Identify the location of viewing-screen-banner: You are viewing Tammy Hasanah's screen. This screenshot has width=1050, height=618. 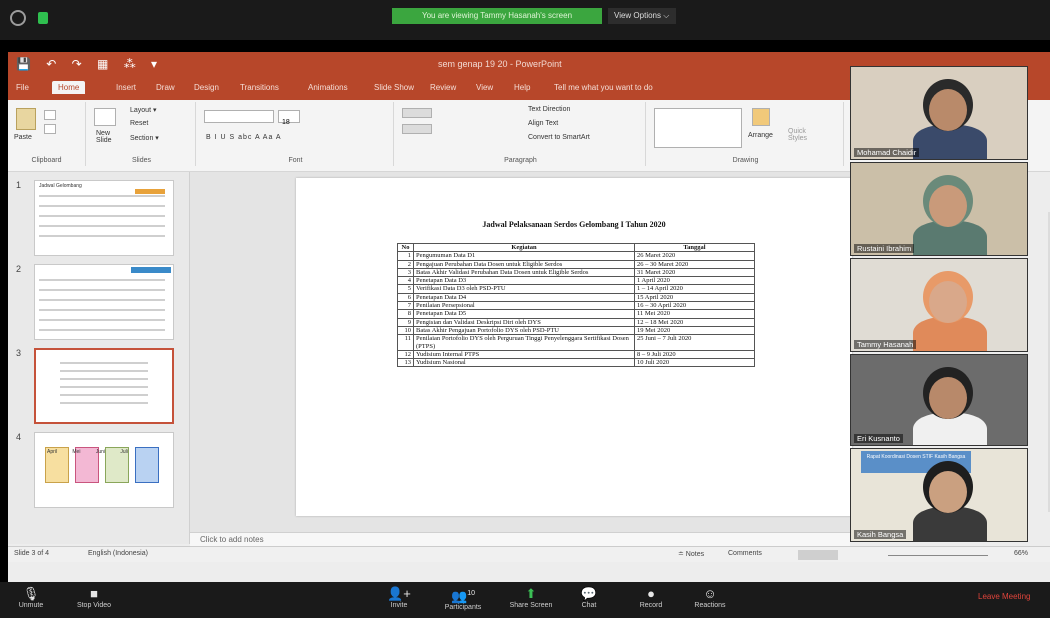
(497, 16).